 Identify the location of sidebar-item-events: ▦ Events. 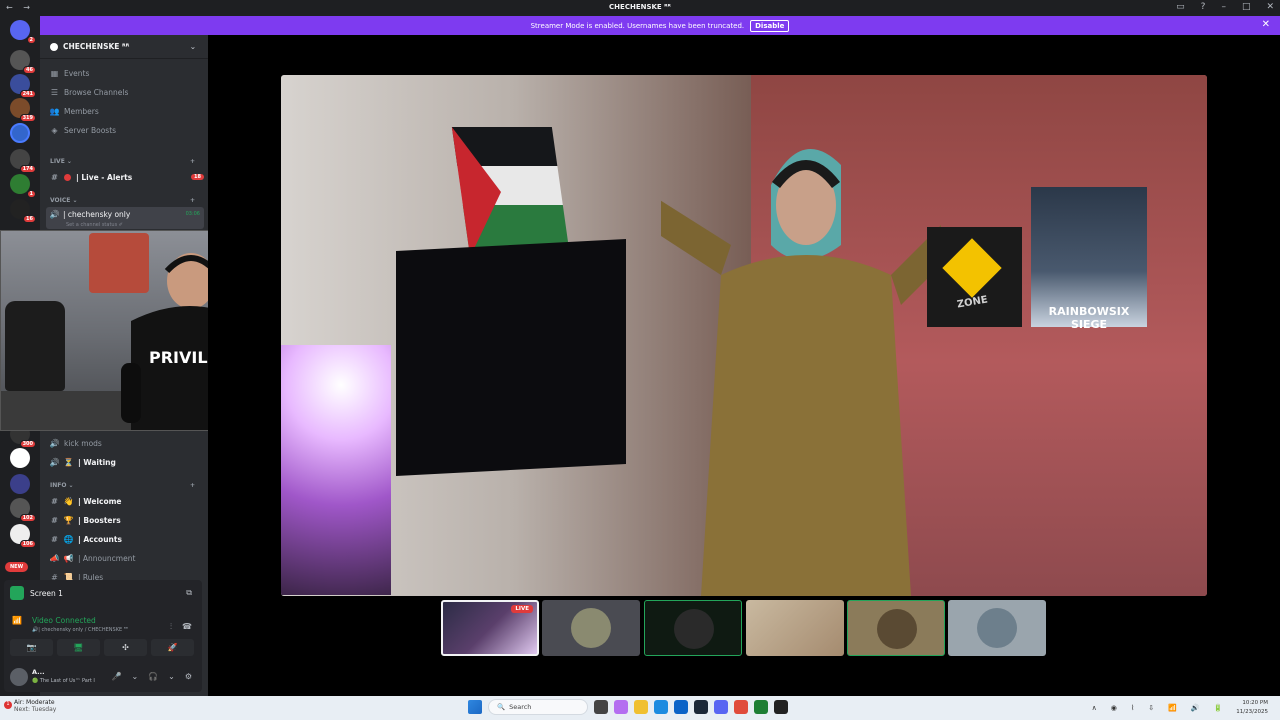
(70, 73).